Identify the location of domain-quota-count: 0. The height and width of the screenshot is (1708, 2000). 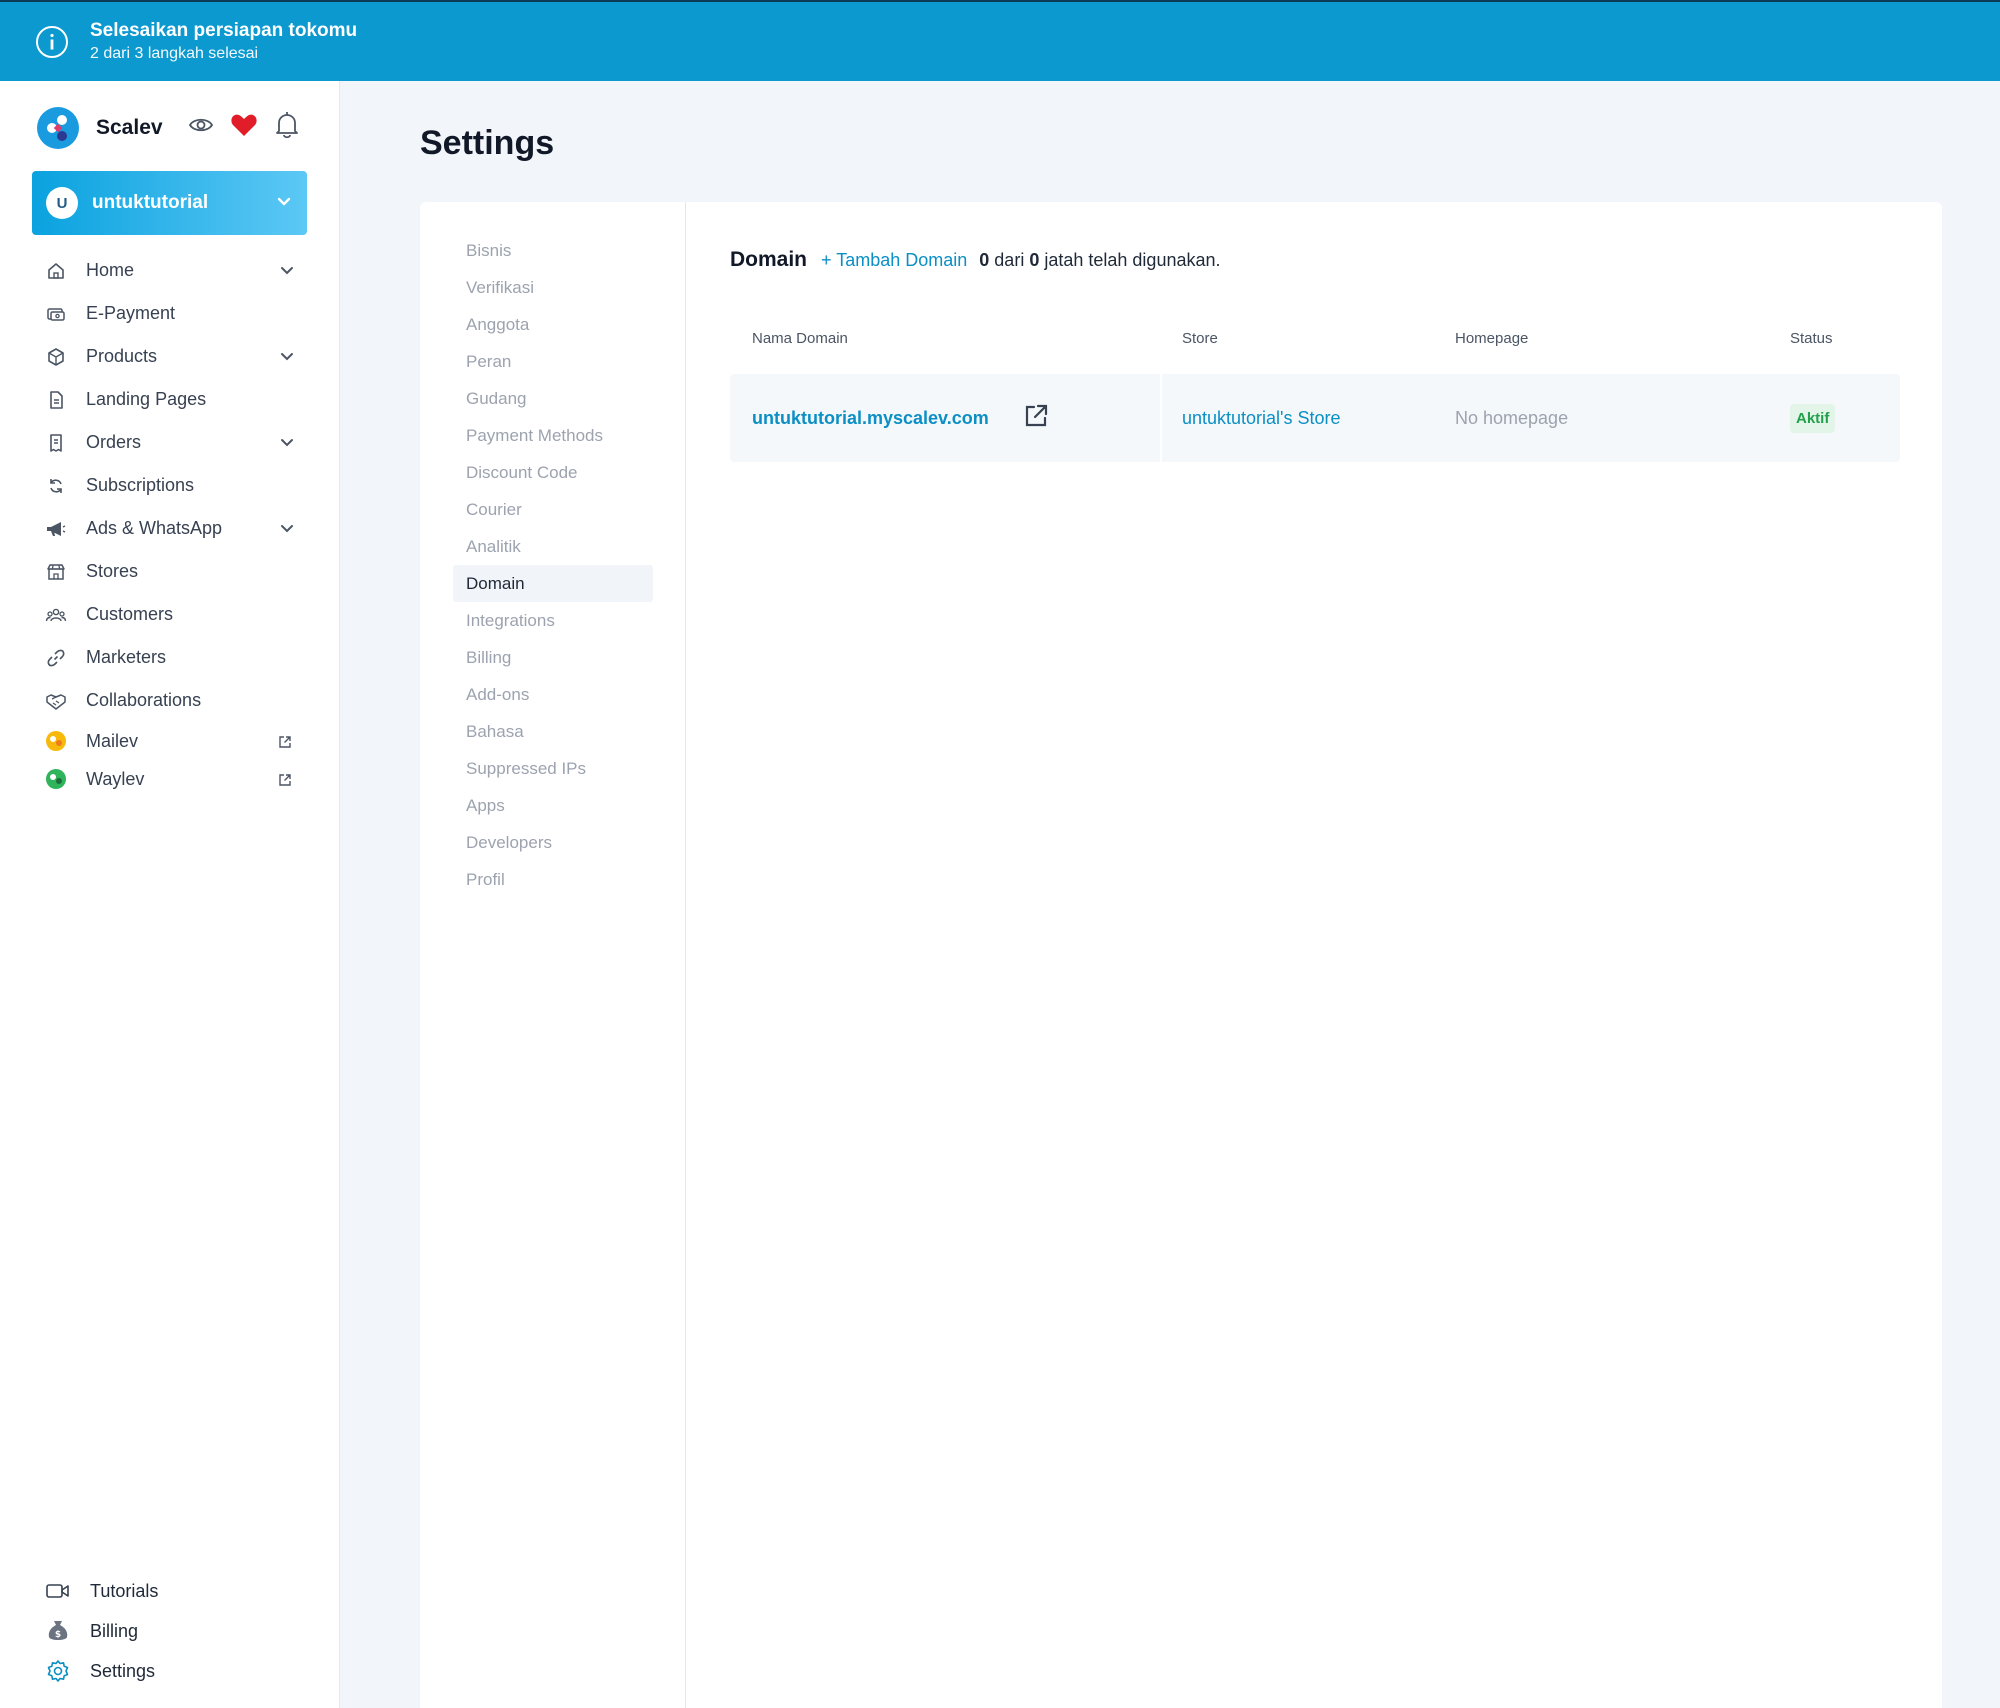
(1034, 260).